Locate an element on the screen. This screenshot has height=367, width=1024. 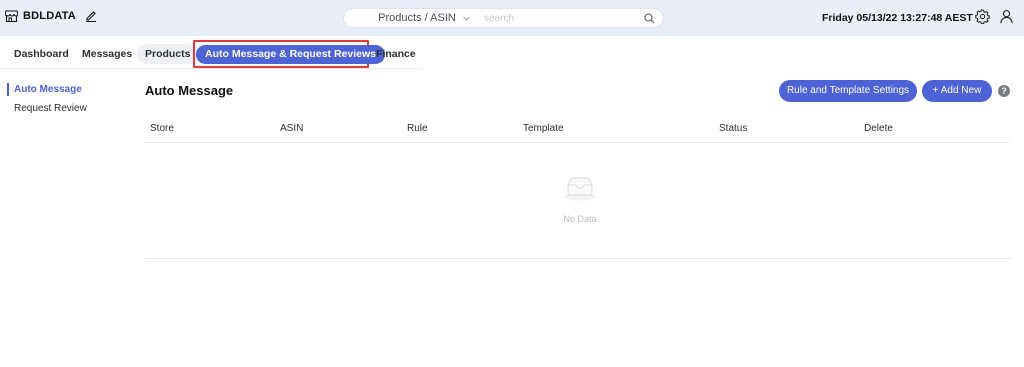
table-header: Store ASIN Rule Template Status Delete is located at coordinates (578, 129).